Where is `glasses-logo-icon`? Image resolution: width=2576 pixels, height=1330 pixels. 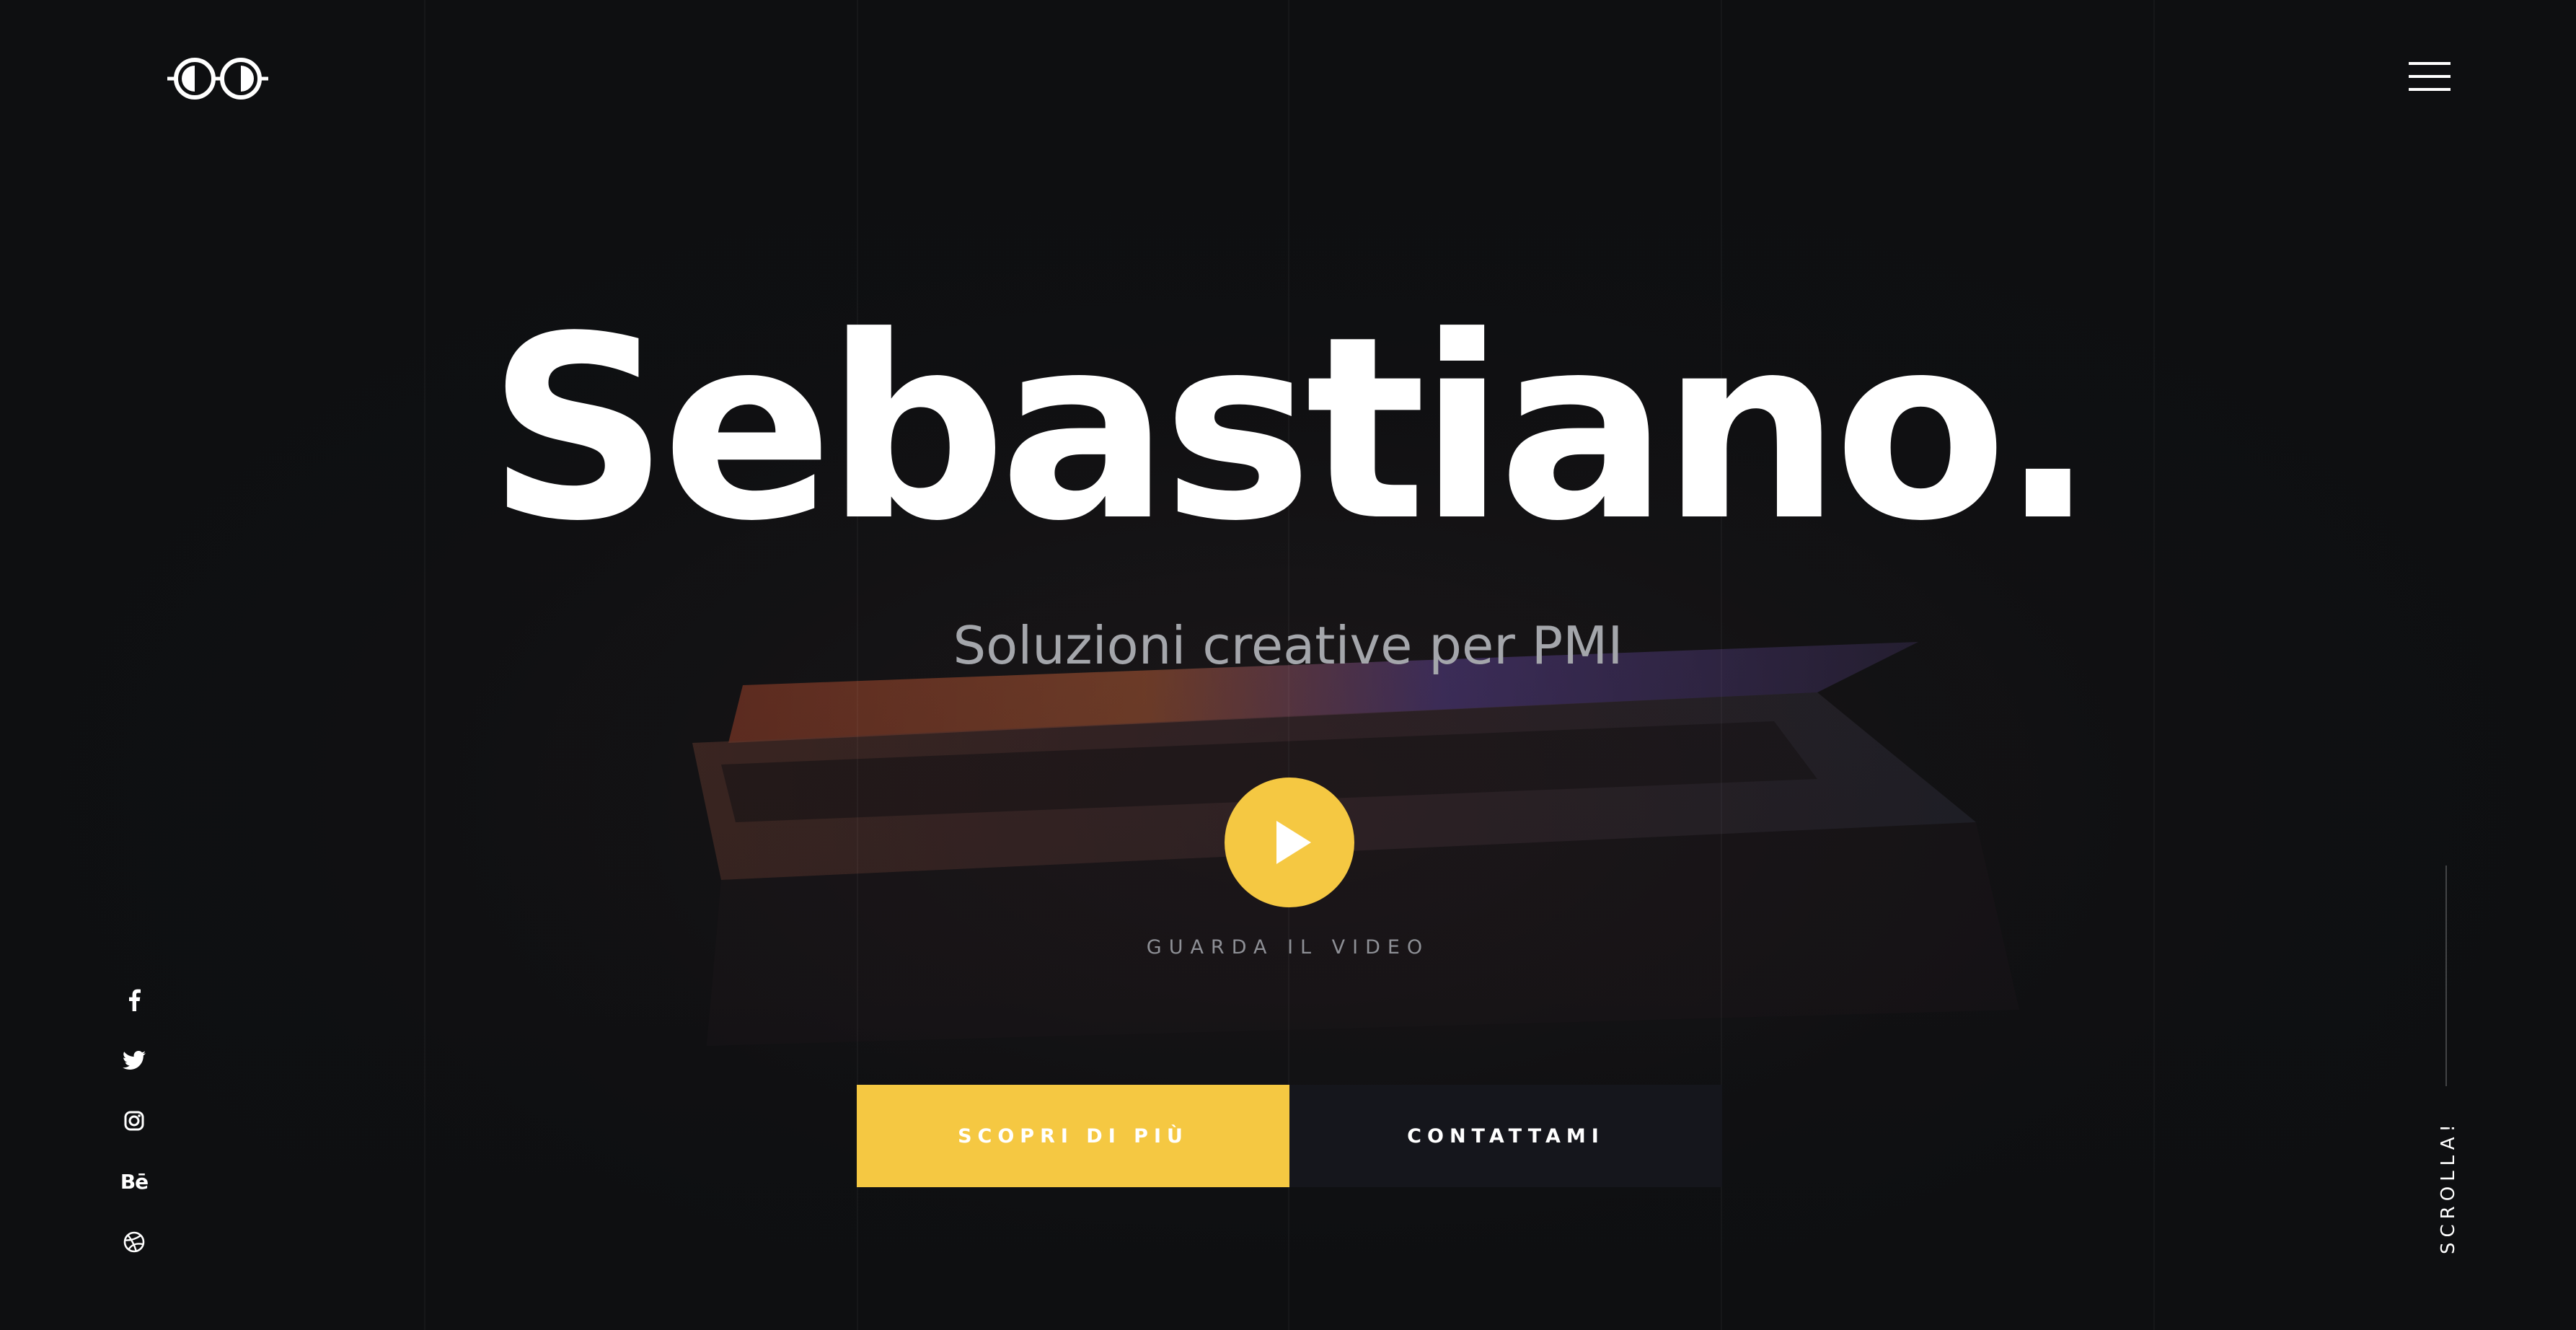
glasses-logo-icon is located at coordinates (217, 78).